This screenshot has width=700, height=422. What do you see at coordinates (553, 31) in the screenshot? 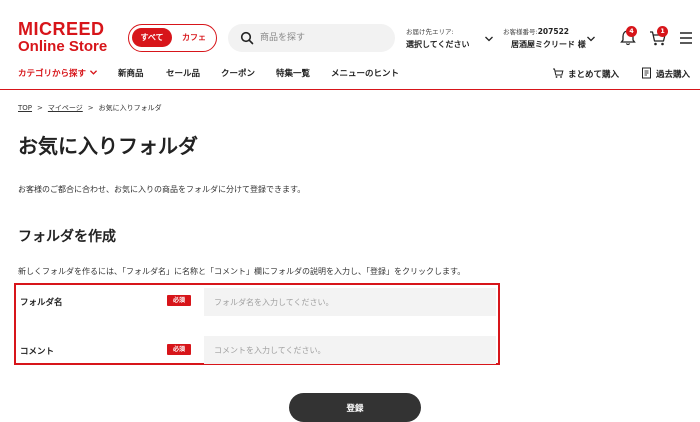
I see `customer-number: 207522` at bounding box center [553, 31].